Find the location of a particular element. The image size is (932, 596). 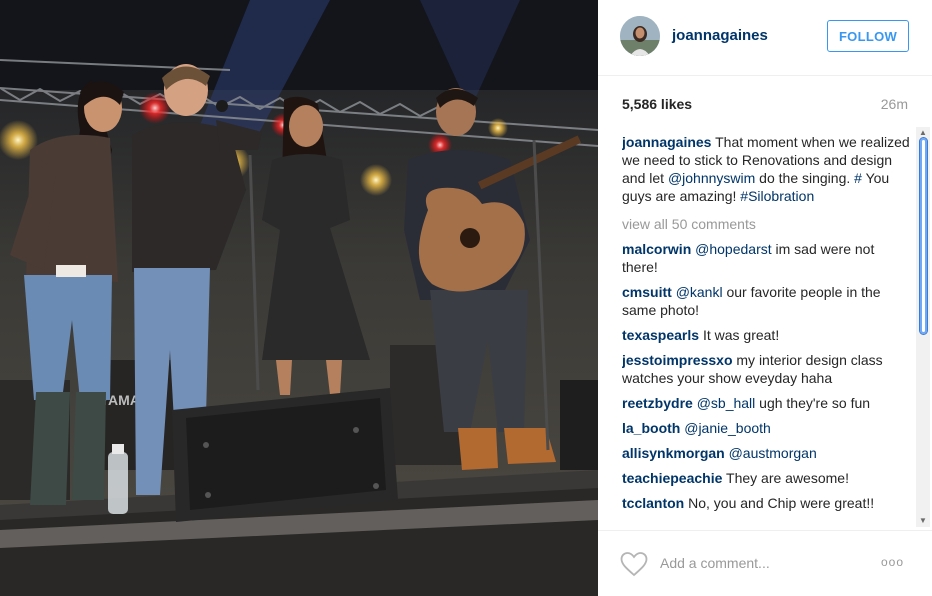

comment-mention: @janie_booth is located at coordinates (727, 428).